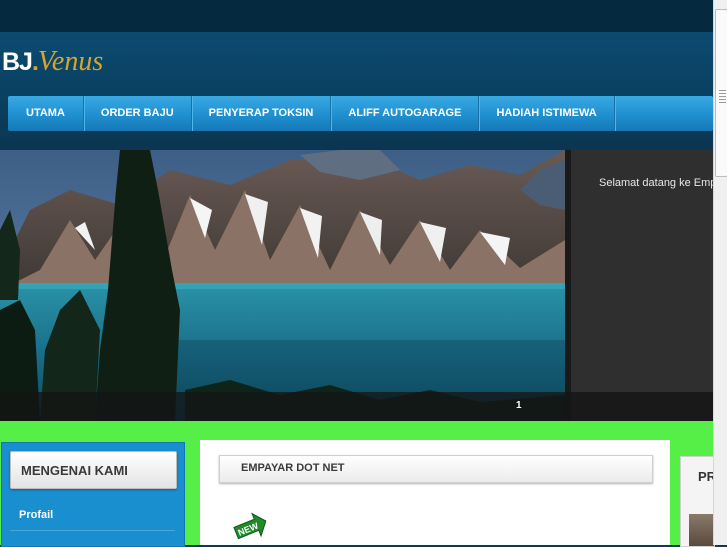 The height and width of the screenshot is (547, 727). What do you see at coordinates (720, 272) in the screenshot?
I see `vertical-scrollbar` at bounding box center [720, 272].